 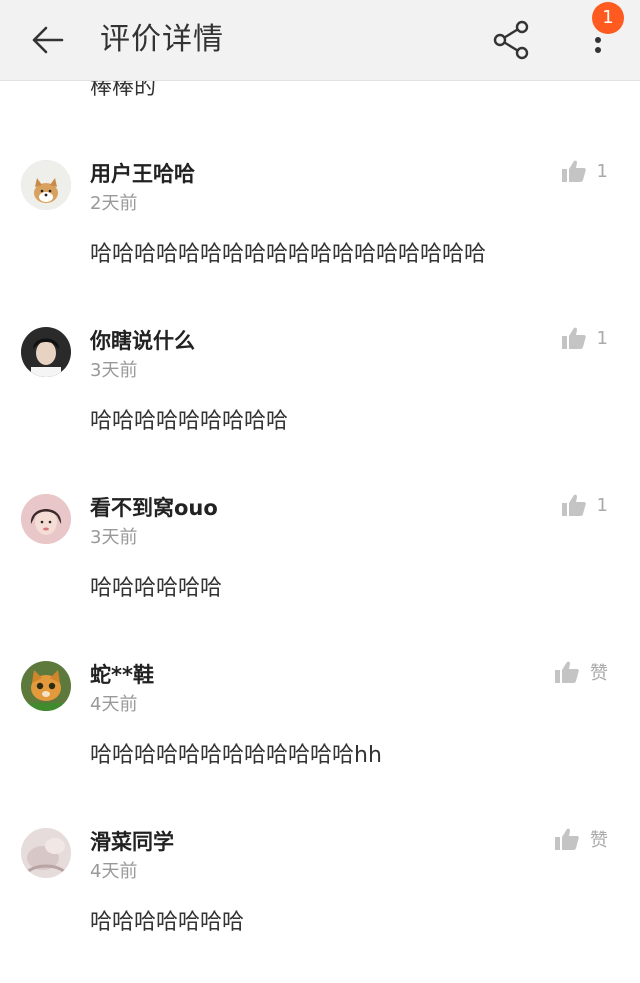 I want to click on comment-text: 哈哈哈哈哈哈哈哈哈哈哈哈哈哈哈哈哈哈, so click(x=288, y=254).